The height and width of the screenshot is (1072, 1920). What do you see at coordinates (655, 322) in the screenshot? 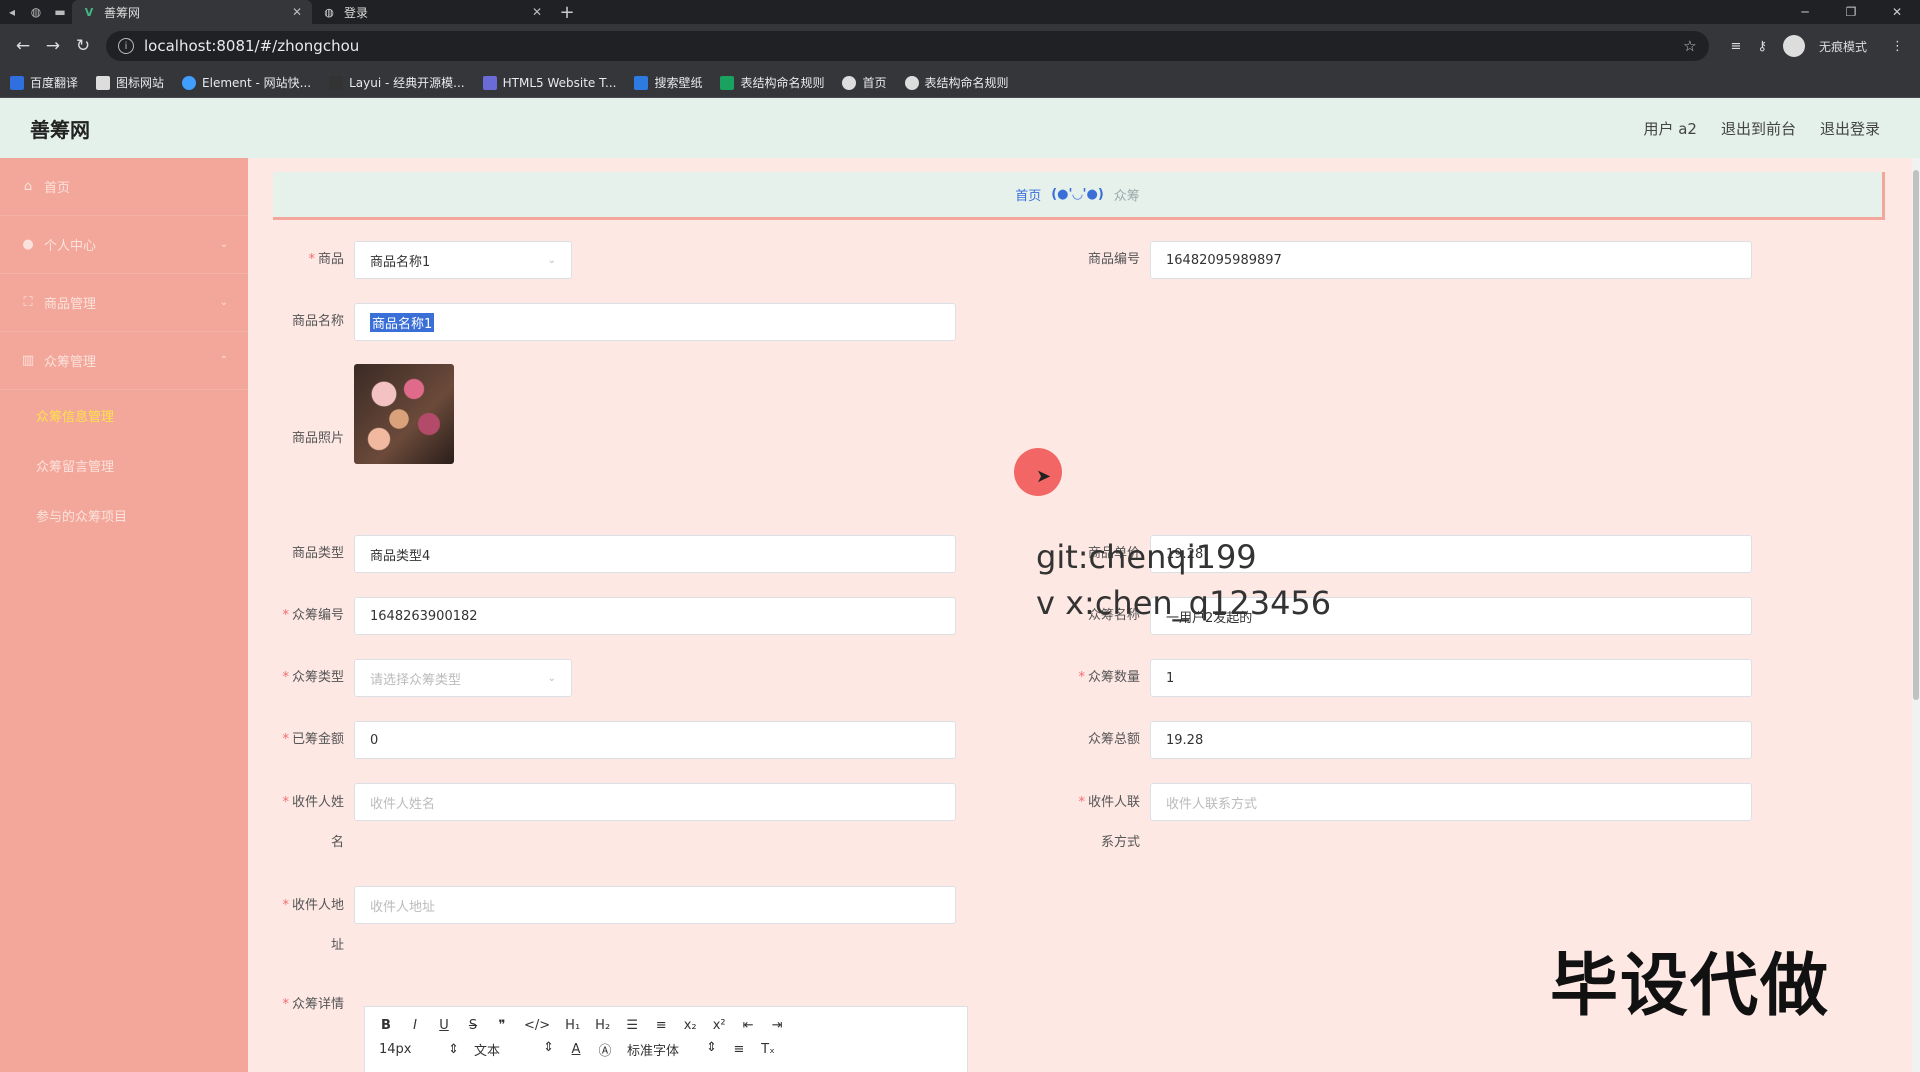
I see `product-name-input: 商品名称1` at bounding box center [655, 322].